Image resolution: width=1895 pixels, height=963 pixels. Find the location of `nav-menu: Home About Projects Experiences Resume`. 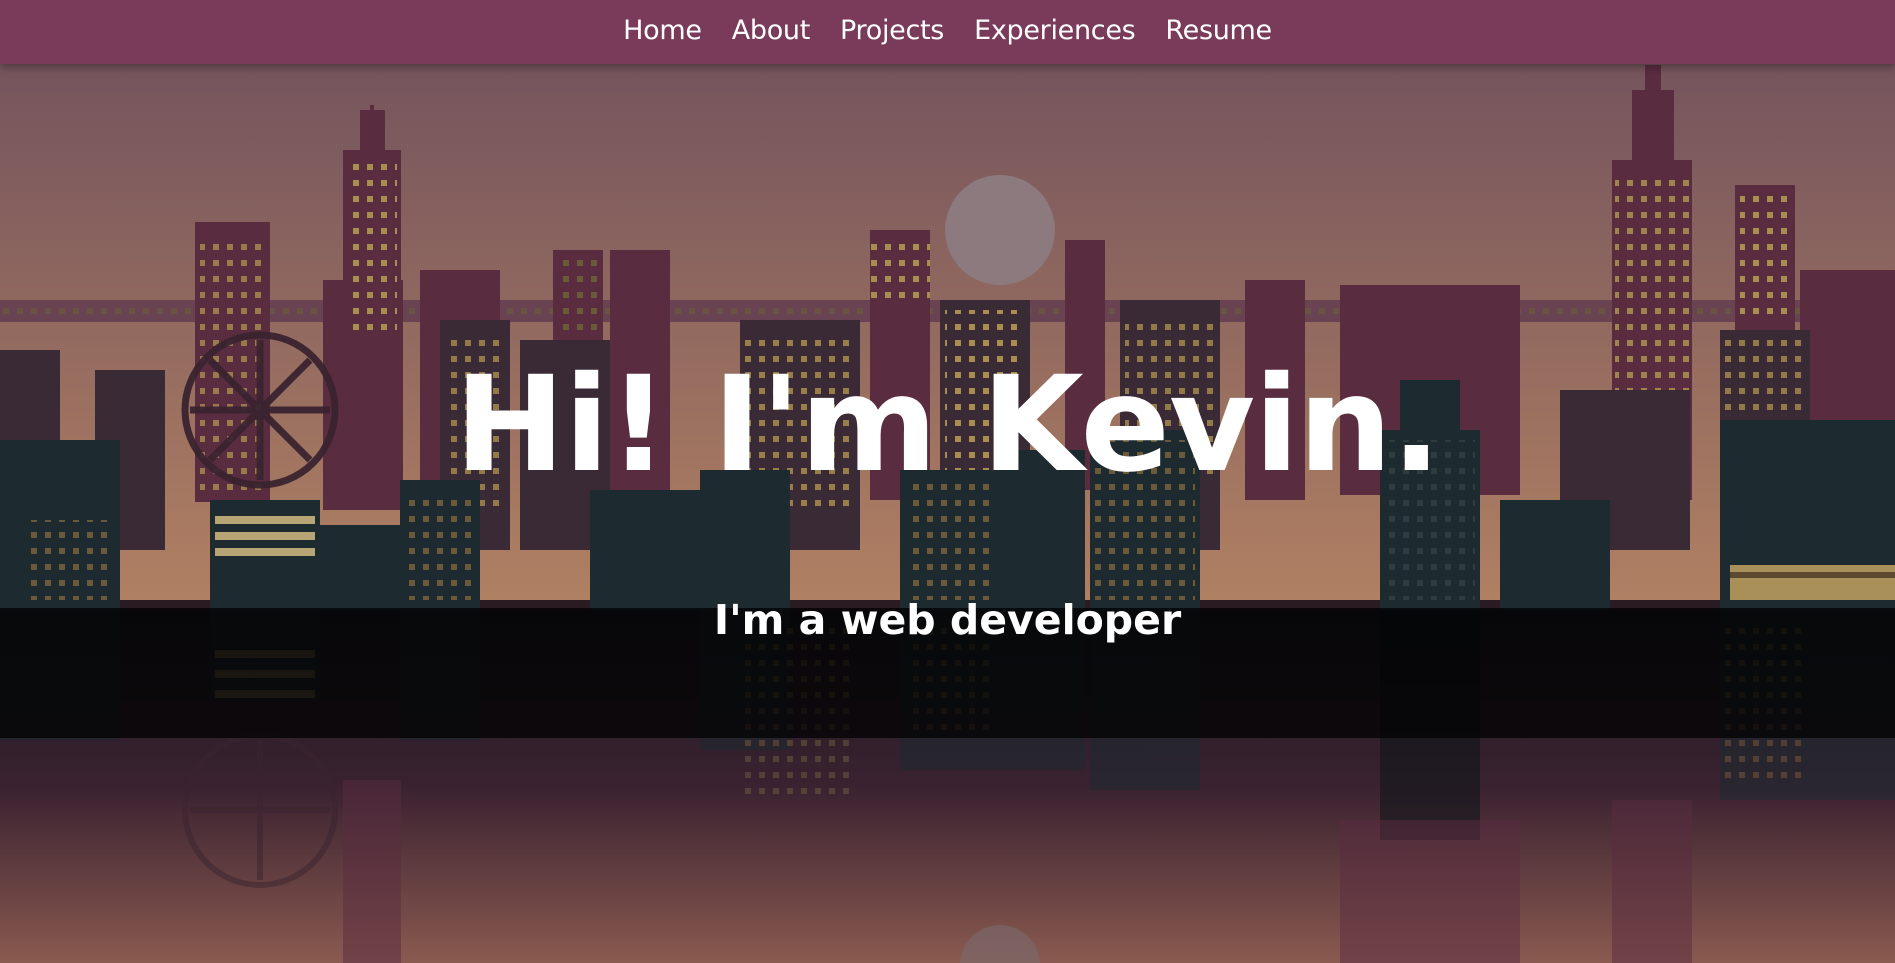

nav-menu: Home About Projects Experiences Resume is located at coordinates (947, 32).